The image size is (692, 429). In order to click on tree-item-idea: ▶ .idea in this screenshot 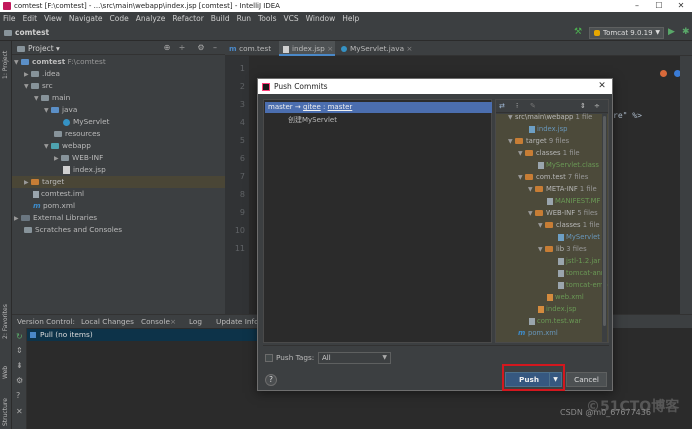, I will do `click(42, 74)`.